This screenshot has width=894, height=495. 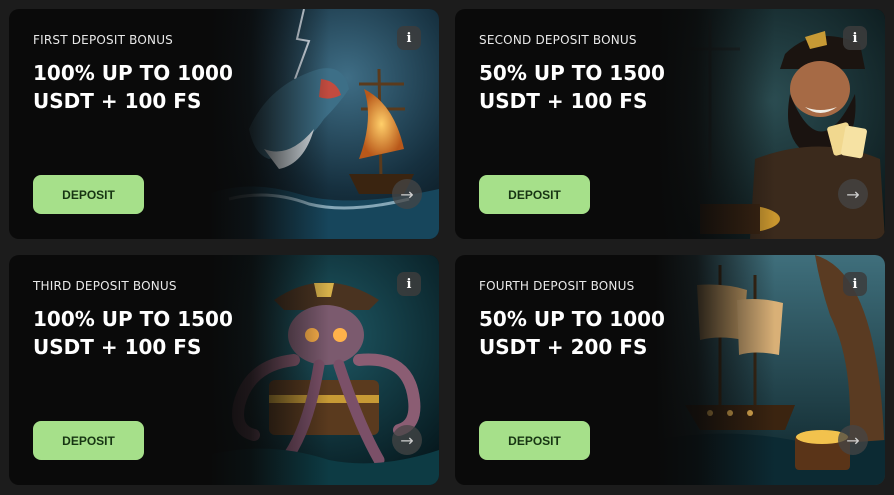 I want to click on bonus-headline: 100% UP TO 1500 USDT + 100 FS, so click(x=153, y=333).